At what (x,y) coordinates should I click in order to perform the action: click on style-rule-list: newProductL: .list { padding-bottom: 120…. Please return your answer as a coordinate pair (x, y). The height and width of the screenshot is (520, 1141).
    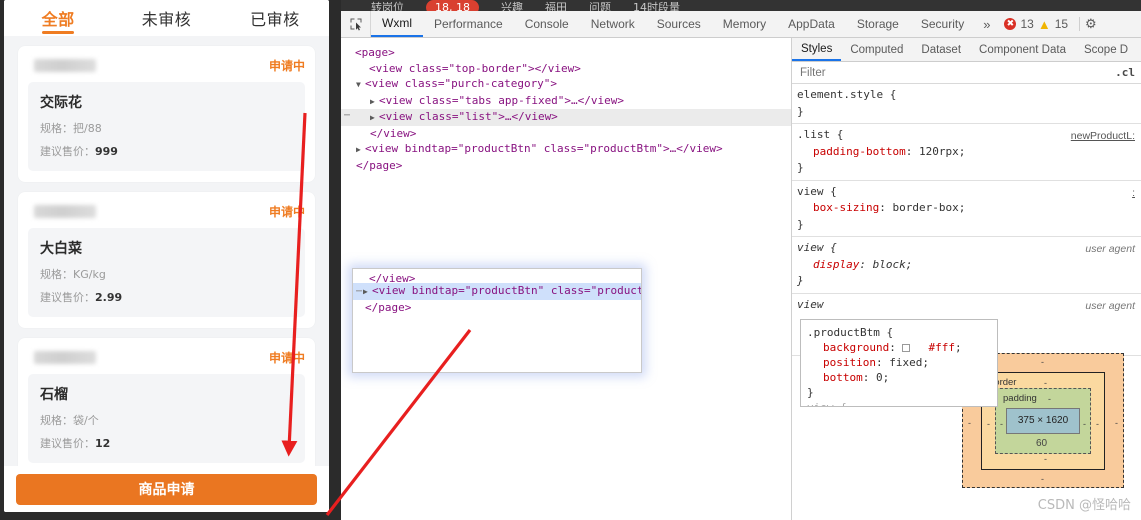
    Looking at the image, I should click on (966, 152).